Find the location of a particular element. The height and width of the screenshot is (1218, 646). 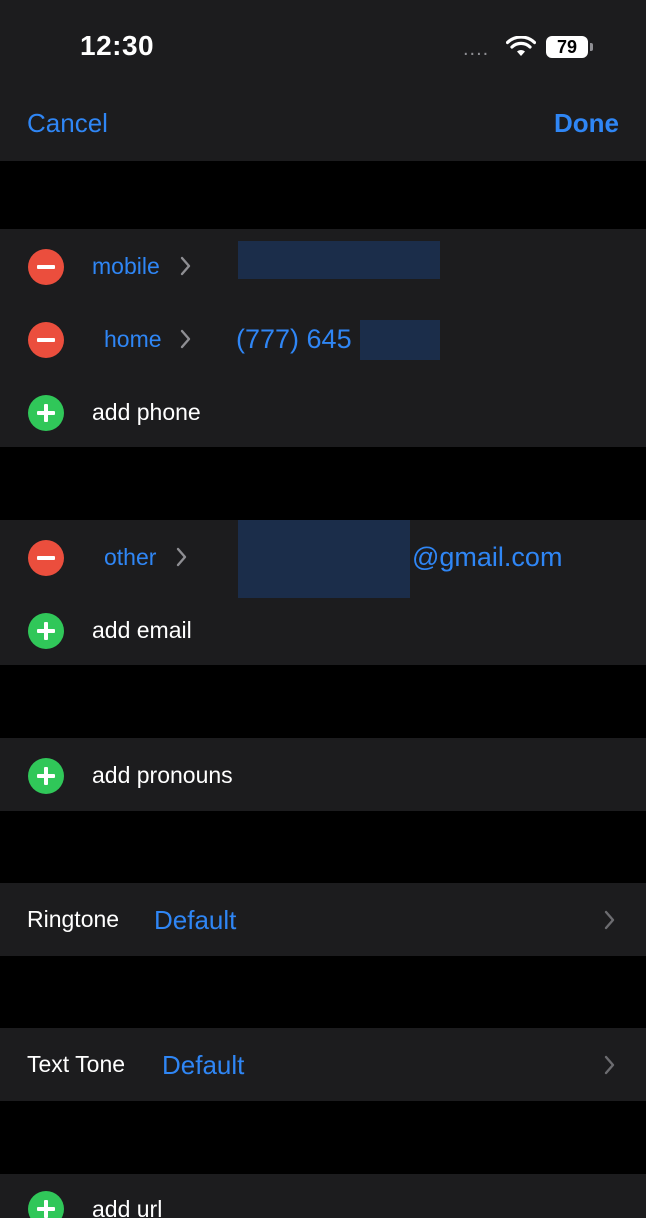

battery-tip is located at coordinates (591, 47).